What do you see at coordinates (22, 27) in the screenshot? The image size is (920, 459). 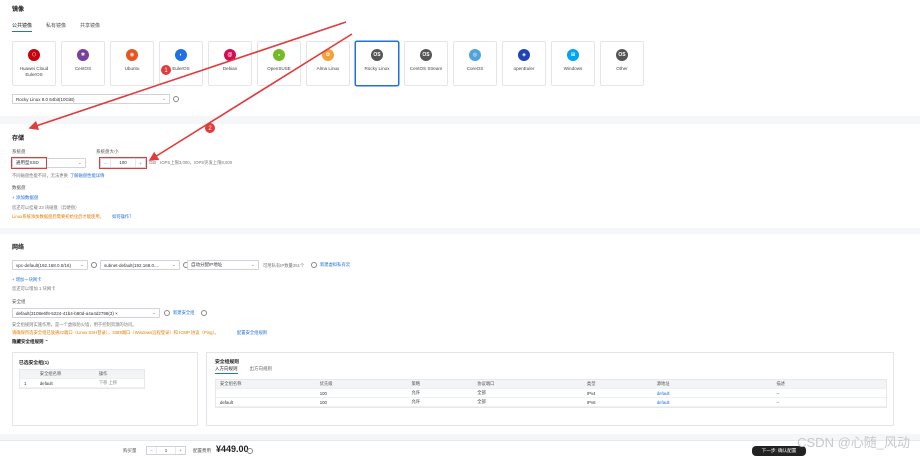 I see `tab-public-image: 公共镜像` at bounding box center [22, 27].